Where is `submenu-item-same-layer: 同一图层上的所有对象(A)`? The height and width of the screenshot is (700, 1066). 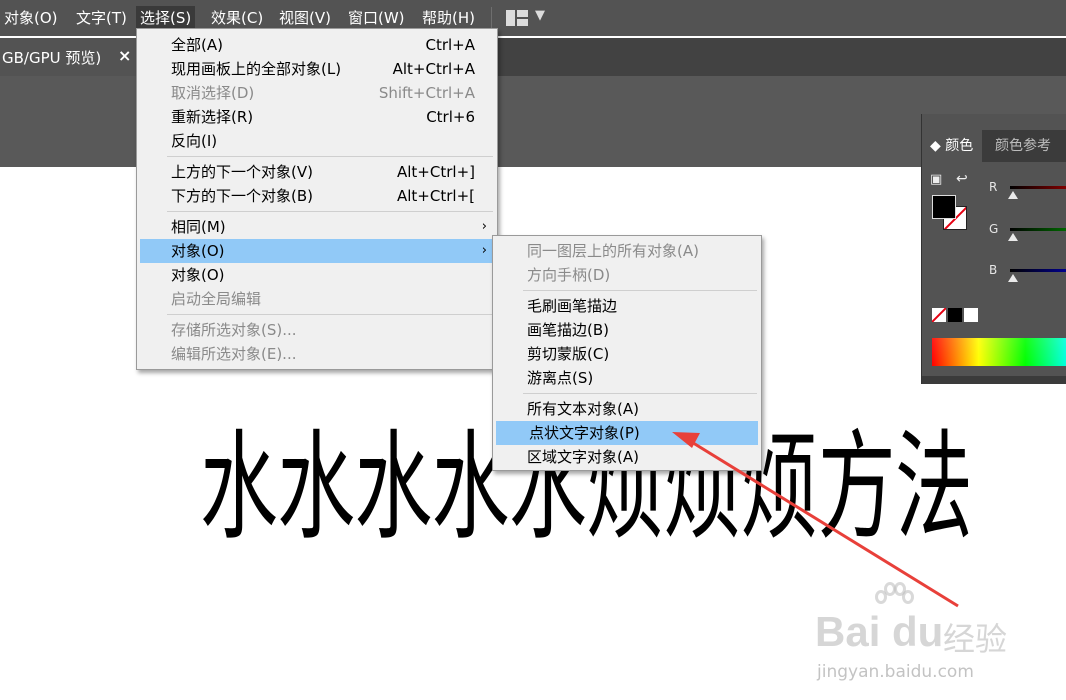 submenu-item-same-layer: 同一图层上的所有对象(A) is located at coordinates (627, 251).